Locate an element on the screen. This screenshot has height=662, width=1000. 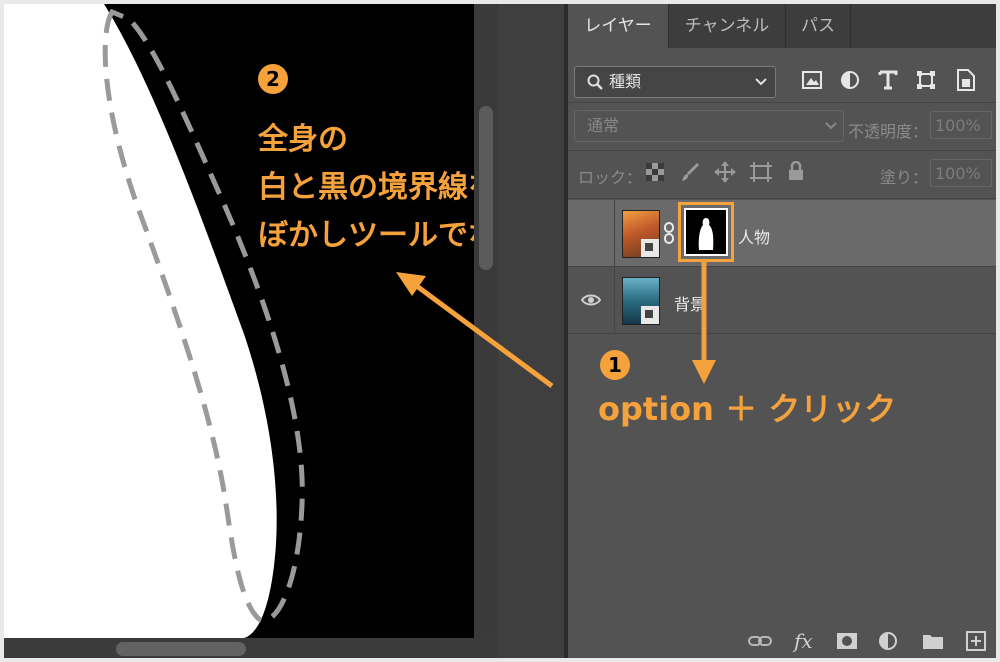
step1-text: option ＋ クリック is located at coordinates (747, 409).